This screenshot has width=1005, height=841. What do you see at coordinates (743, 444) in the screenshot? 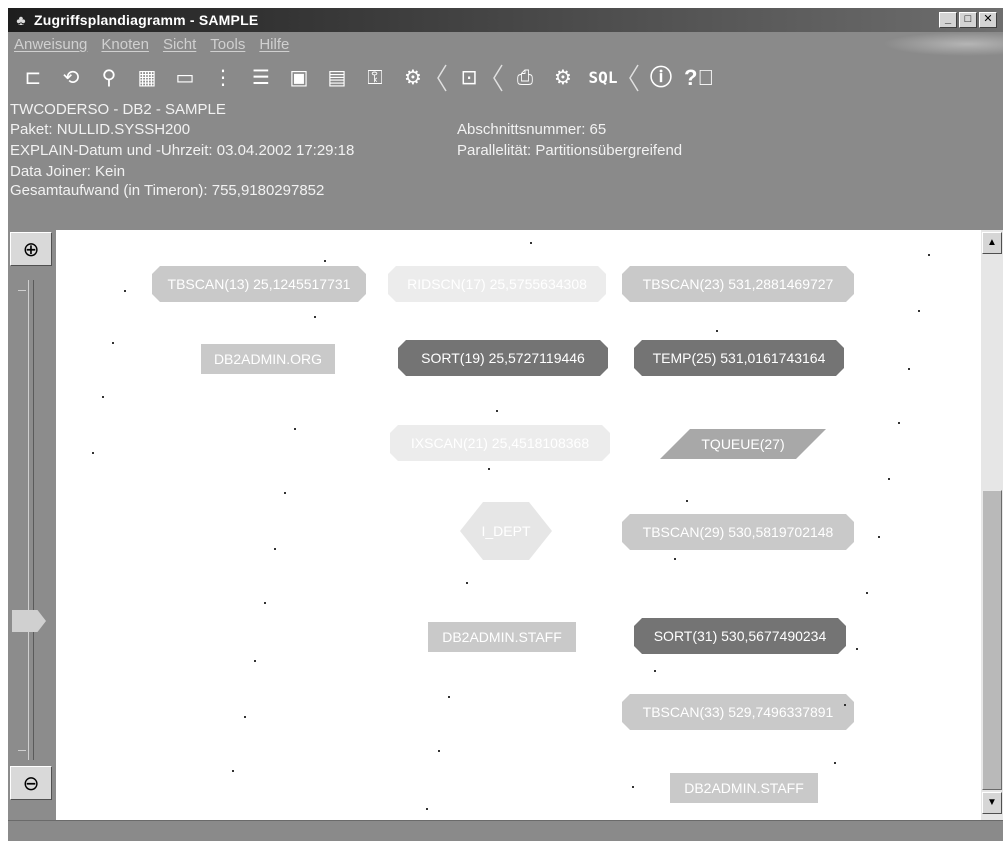
I see `node-tqueue-27: TQUEUE(27)` at bounding box center [743, 444].